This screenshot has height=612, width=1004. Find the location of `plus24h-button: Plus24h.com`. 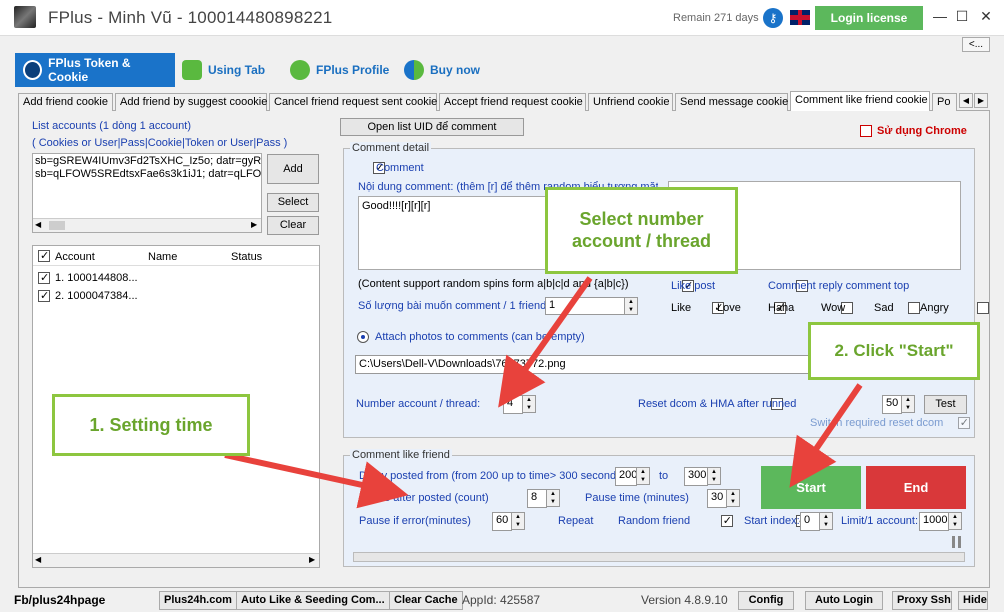

plus24h-button: Plus24h.com is located at coordinates (198, 600).